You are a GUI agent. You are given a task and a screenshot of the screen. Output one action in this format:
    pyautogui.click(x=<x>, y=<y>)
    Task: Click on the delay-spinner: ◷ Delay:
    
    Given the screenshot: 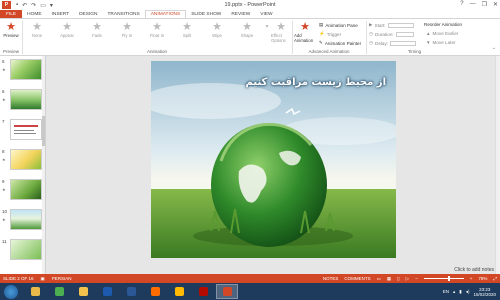 What is the action you would take?
    pyautogui.click(x=393, y=43)
    